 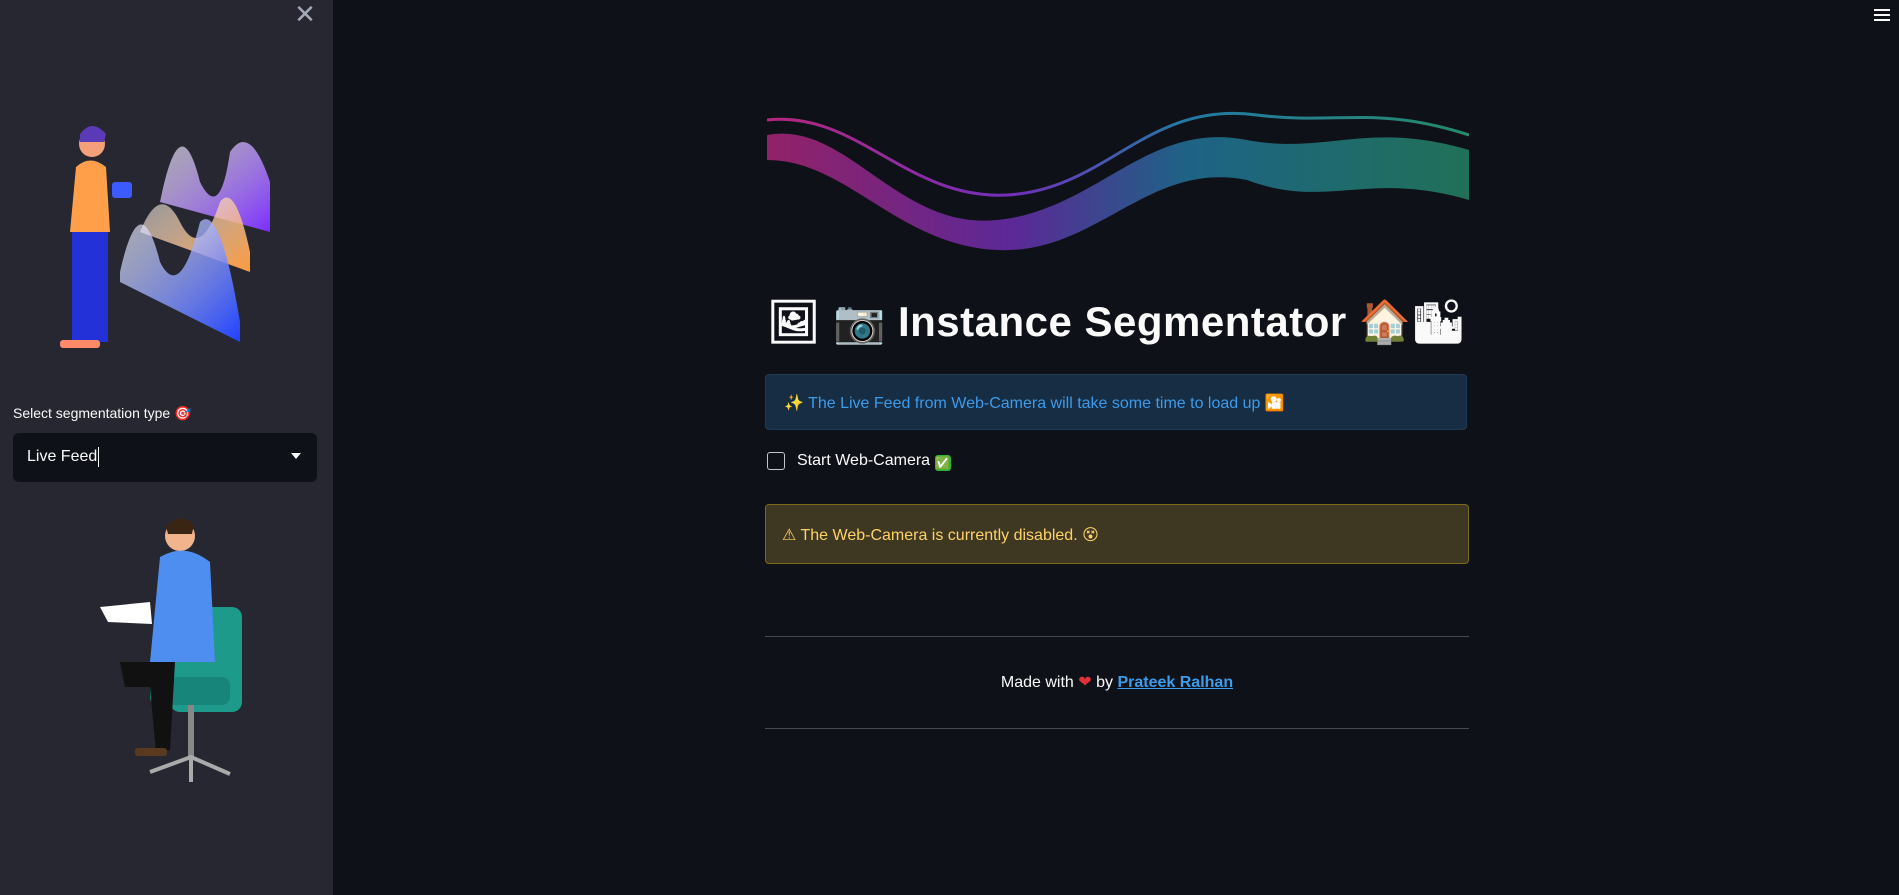 What do you see at coordinates (1175, 682) in the screenshot?
I see `author-link: Prateek Ralhan` at bounding box center [1175, 682].